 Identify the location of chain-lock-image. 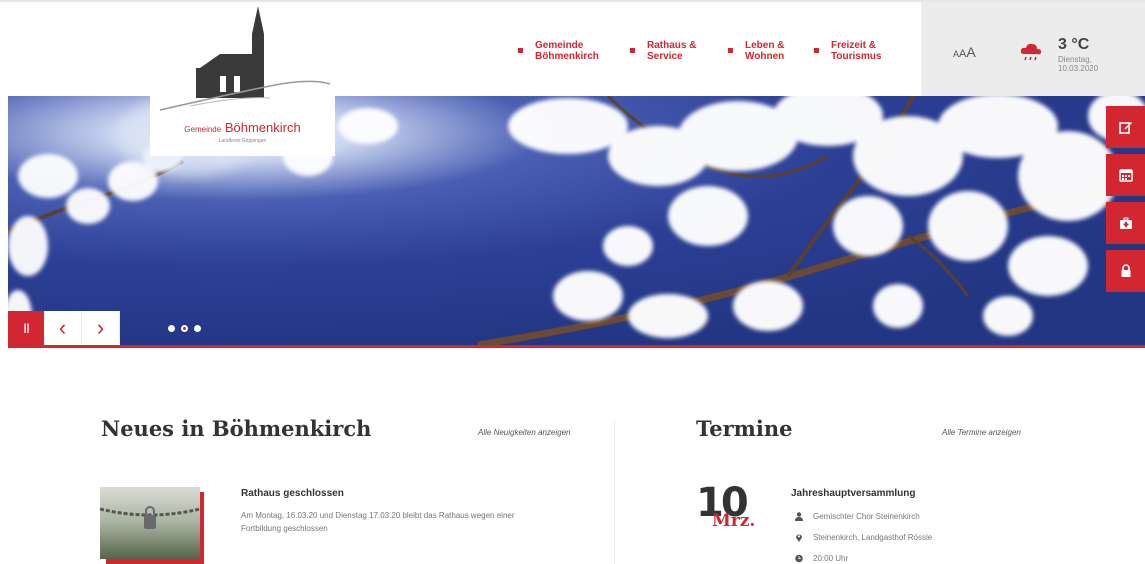
(150, 523).